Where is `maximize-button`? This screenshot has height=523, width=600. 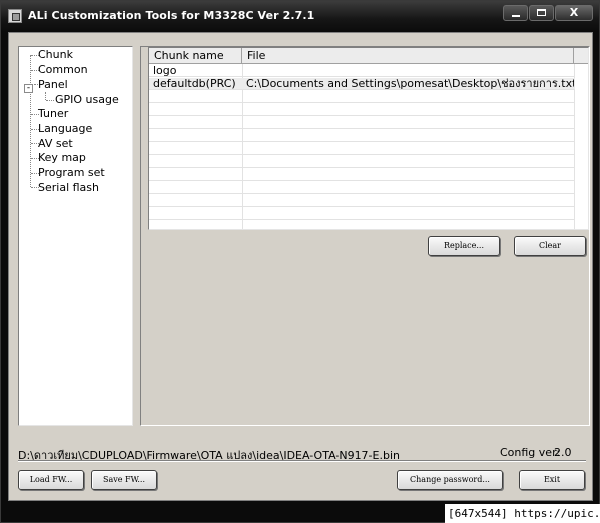
maximize-button is located at coordinates (541, 13).